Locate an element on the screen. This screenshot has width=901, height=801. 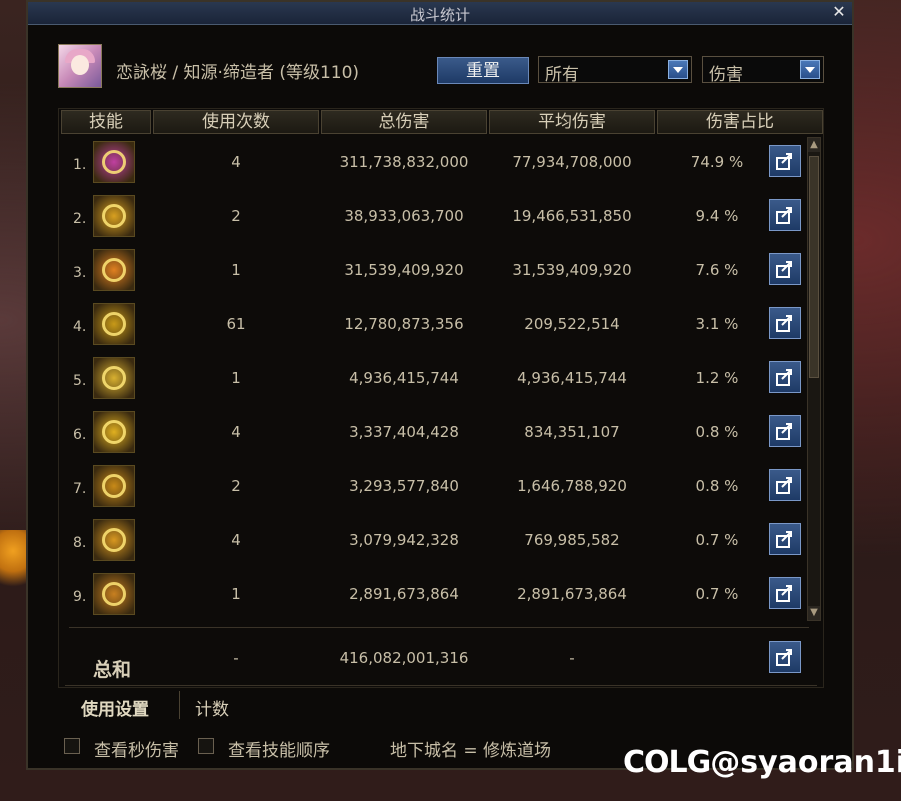
row-avg-damage: 4,936,415,744 is located at coordinates (572, 378).